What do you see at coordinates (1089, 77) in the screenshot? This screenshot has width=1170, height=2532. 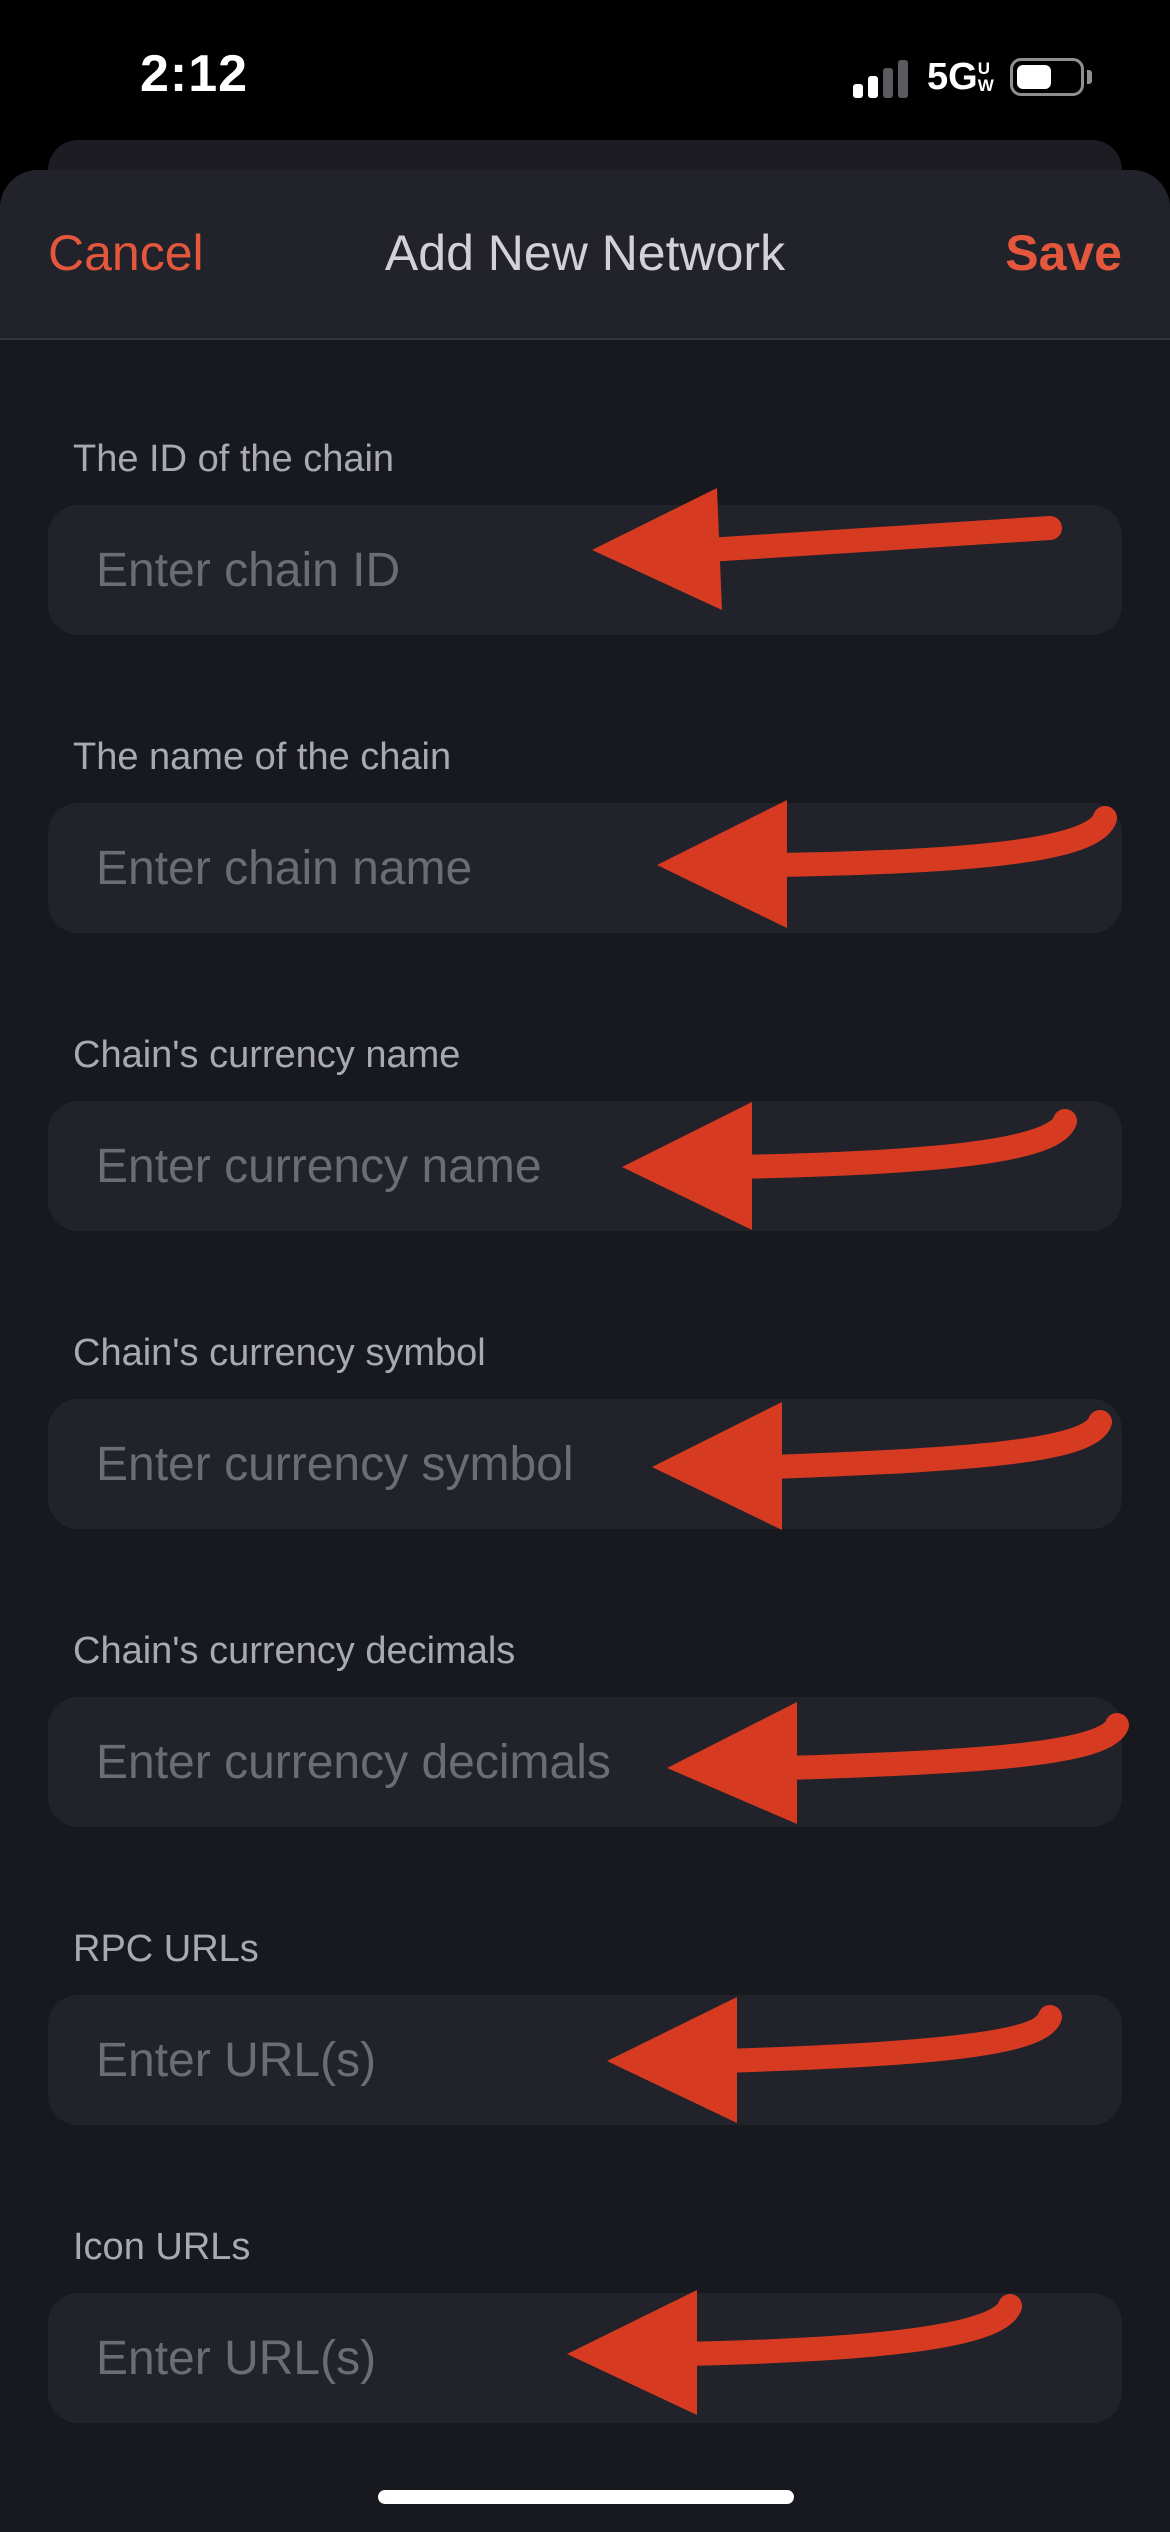 I see `battery-cap` at bounding box center [1089, 77].